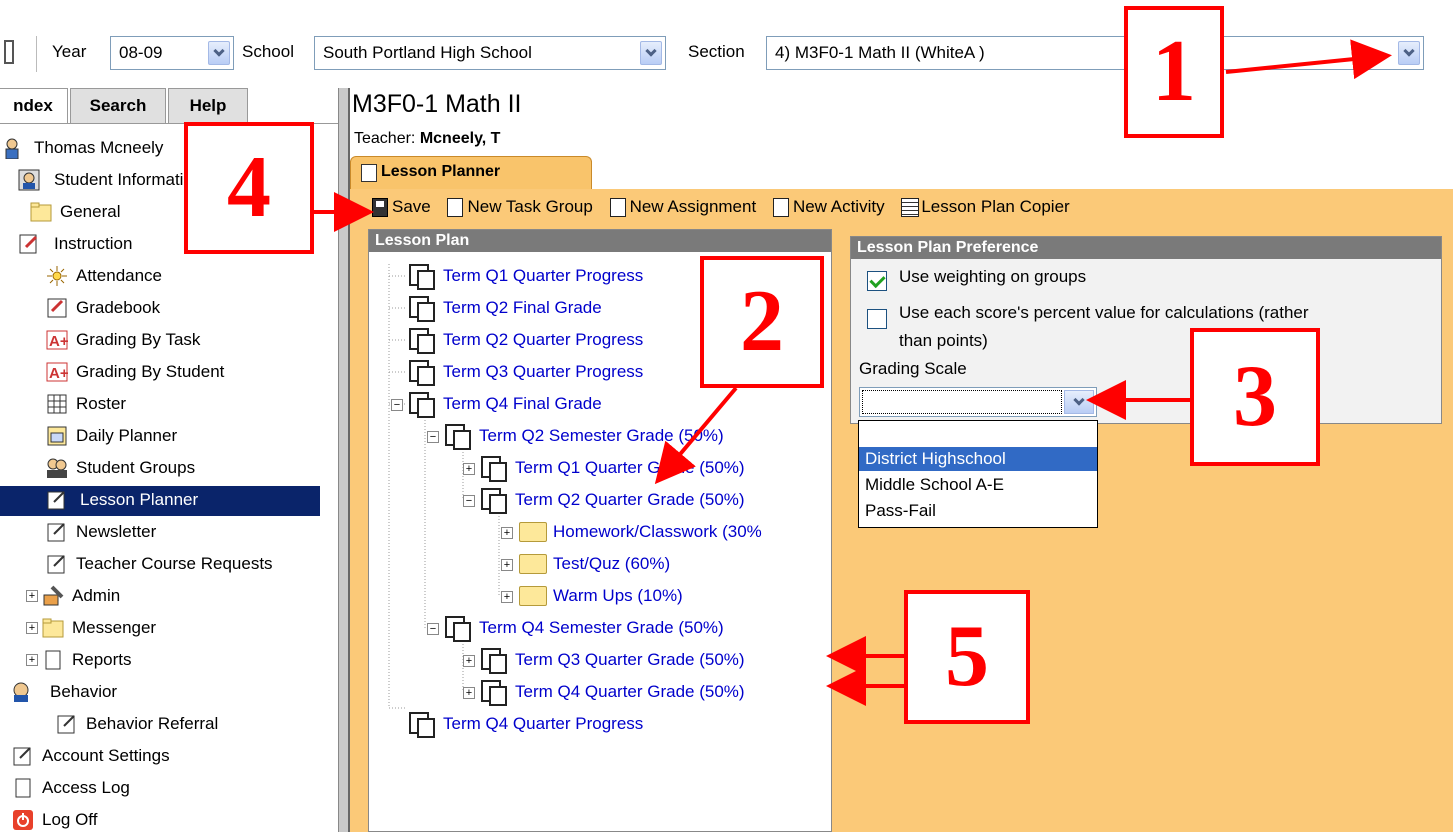 This screenshot has height=836, width=1453. What do you see at coordinates (877, 319) in the screenshot?
I see `percent-value-checkbox` at bounding box center [877, 319].